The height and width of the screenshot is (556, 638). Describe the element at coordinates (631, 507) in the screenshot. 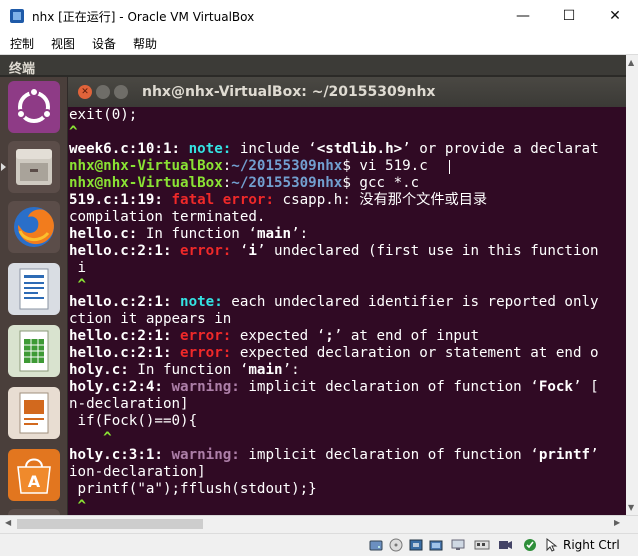

I see `scroll-down-icon: ▼` at that location.